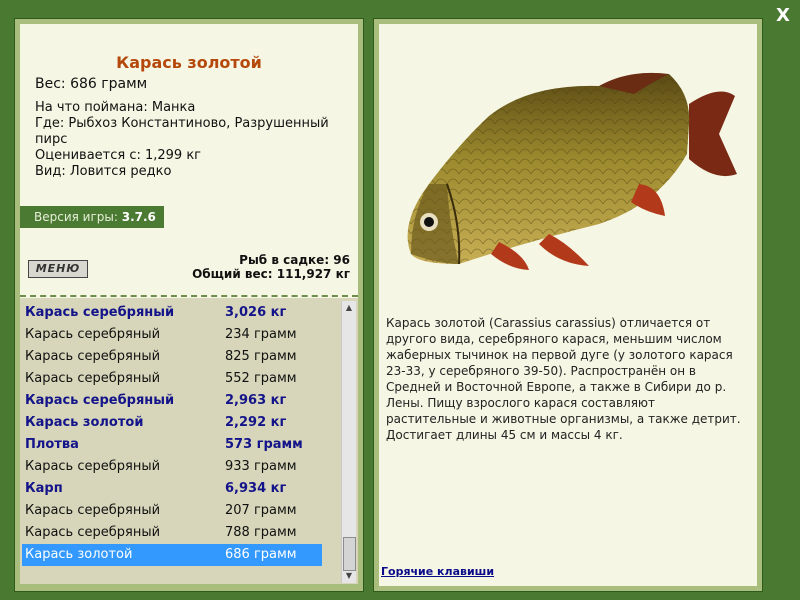 Image resolution: width=800 pixels, height=600 pixels. What do you see at coordinates (261, 554) in the screenshot?
I see `list-item-weight: 686 грамм` at bounding box center [261, 554].